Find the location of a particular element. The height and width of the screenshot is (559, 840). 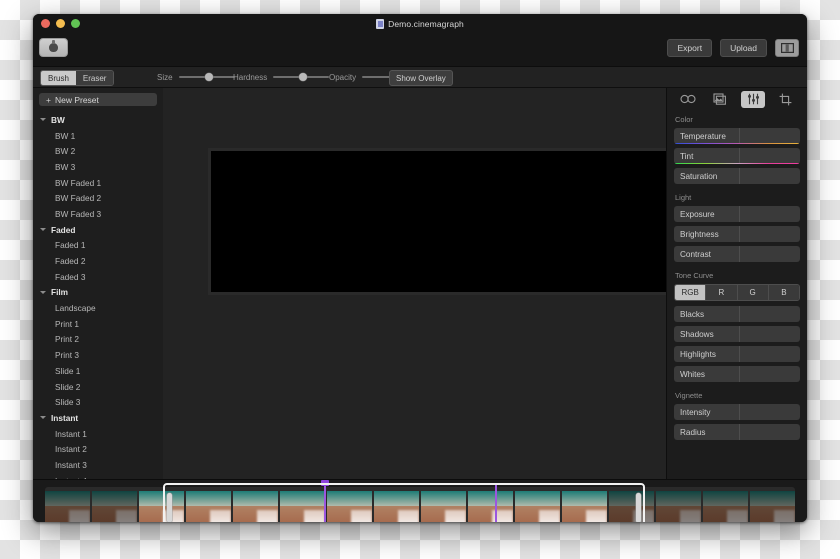

list-item: Print 1 is located at coordinates (98, 324).